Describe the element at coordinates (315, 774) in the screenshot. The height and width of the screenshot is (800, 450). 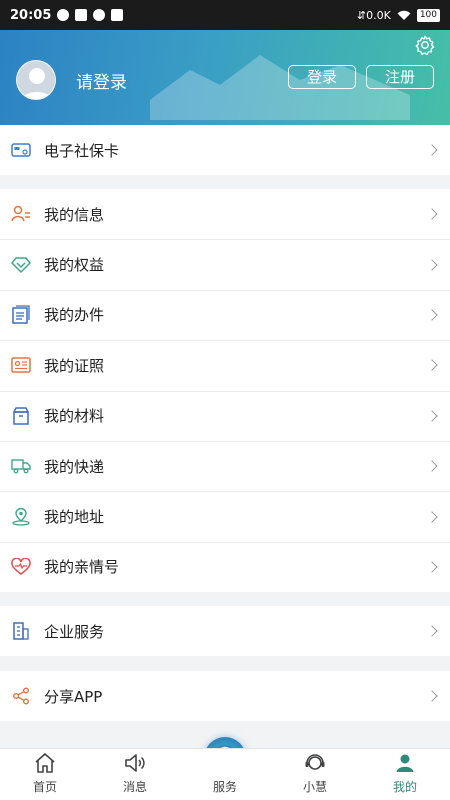
I see `tab-assistant: 小慧` at that location.